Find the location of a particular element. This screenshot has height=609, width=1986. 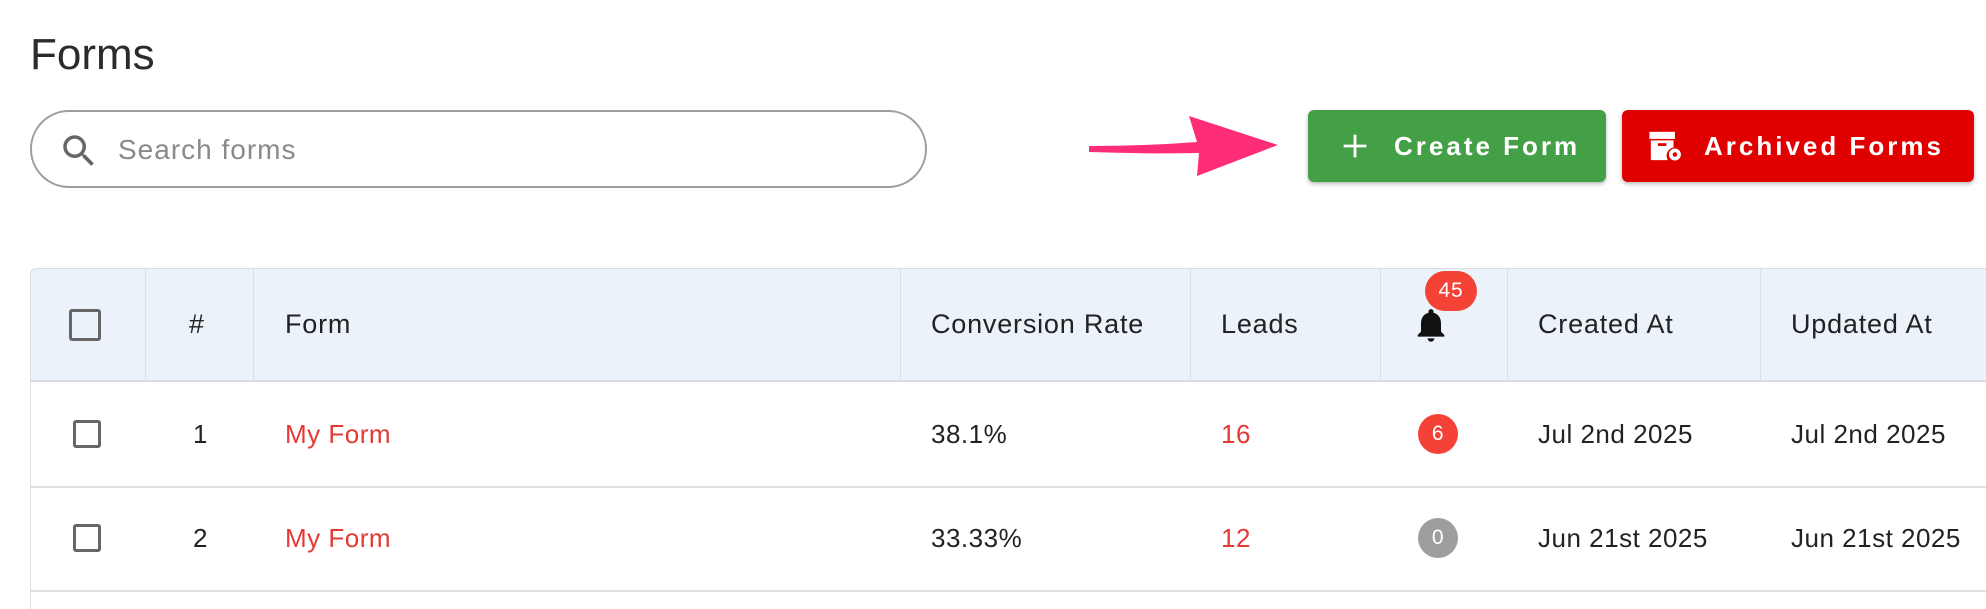

archived-forms-label: Archived Forms is located at coordinates (1824, 145).